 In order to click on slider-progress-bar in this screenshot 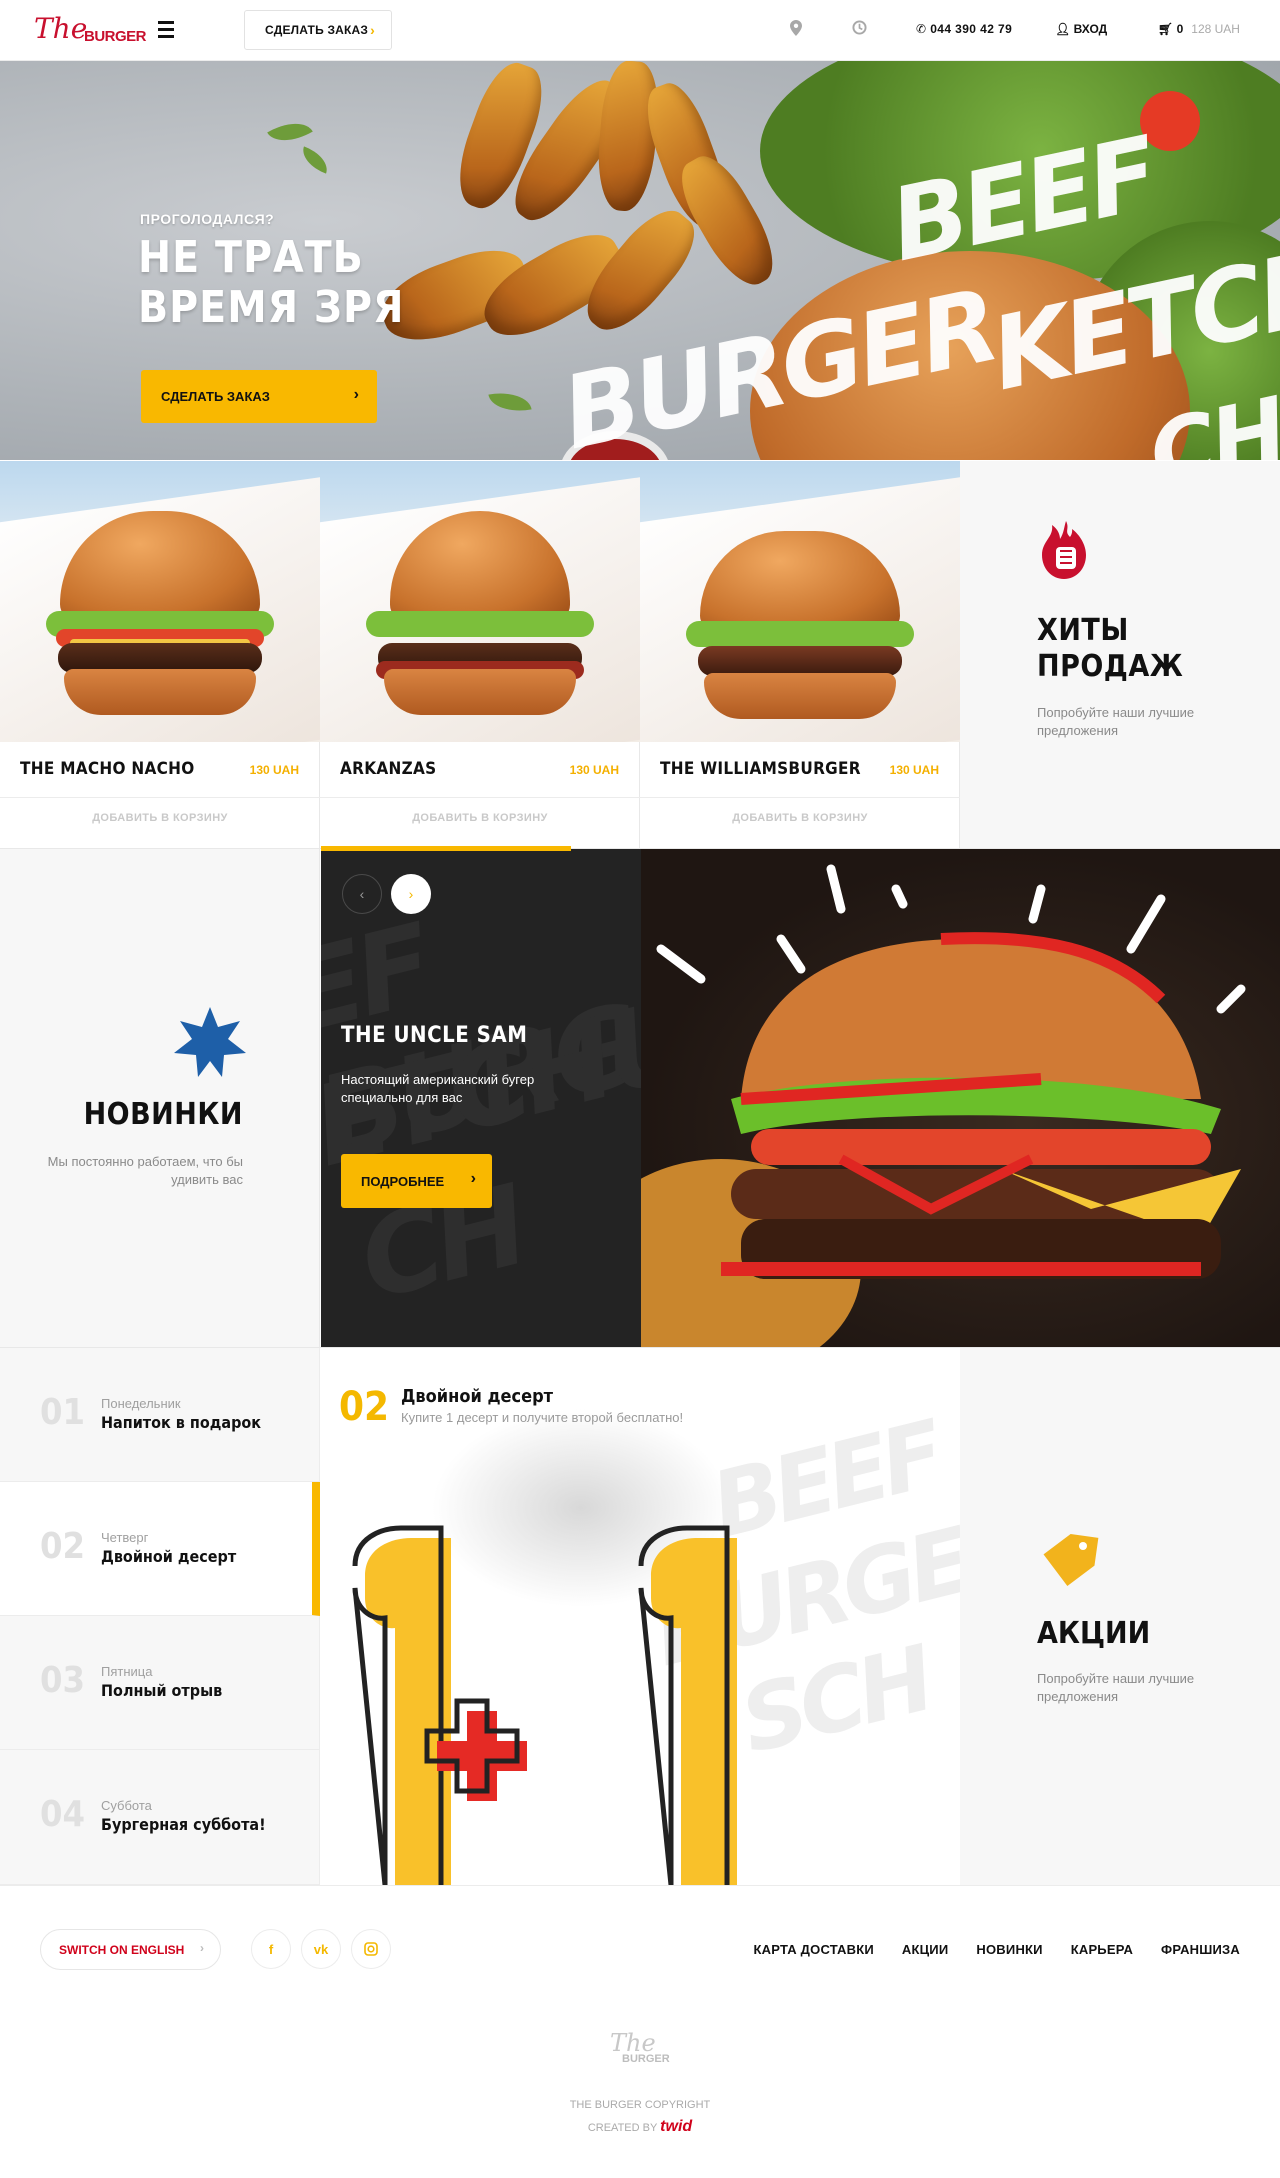, I will do `click(446, 848)`.